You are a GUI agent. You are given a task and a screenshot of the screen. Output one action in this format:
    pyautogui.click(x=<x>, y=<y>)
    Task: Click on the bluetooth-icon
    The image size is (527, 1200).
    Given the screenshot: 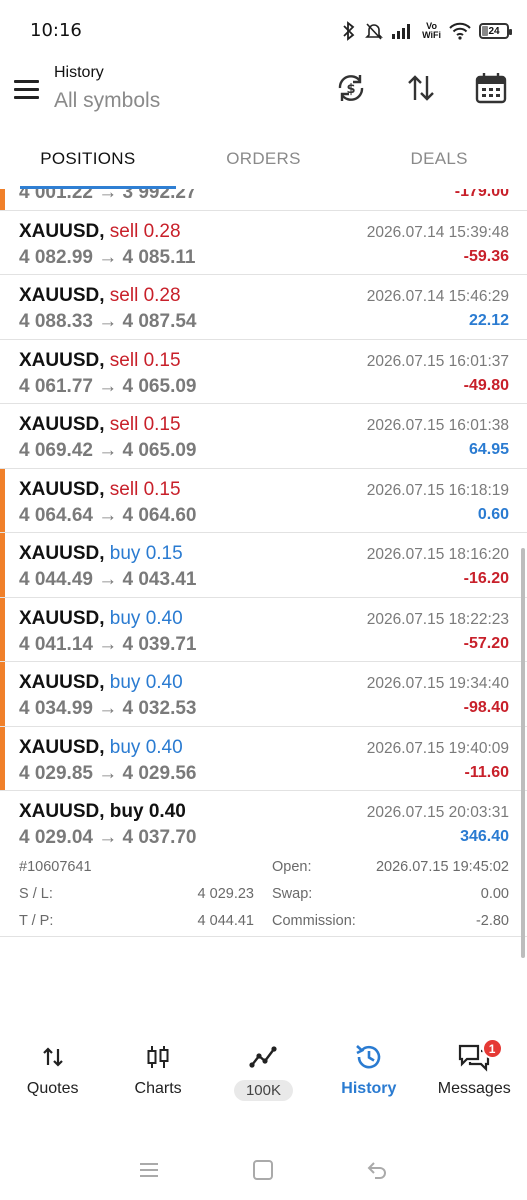 What is the action you would take?
    pyautogui.click(x=349, y=31)
    